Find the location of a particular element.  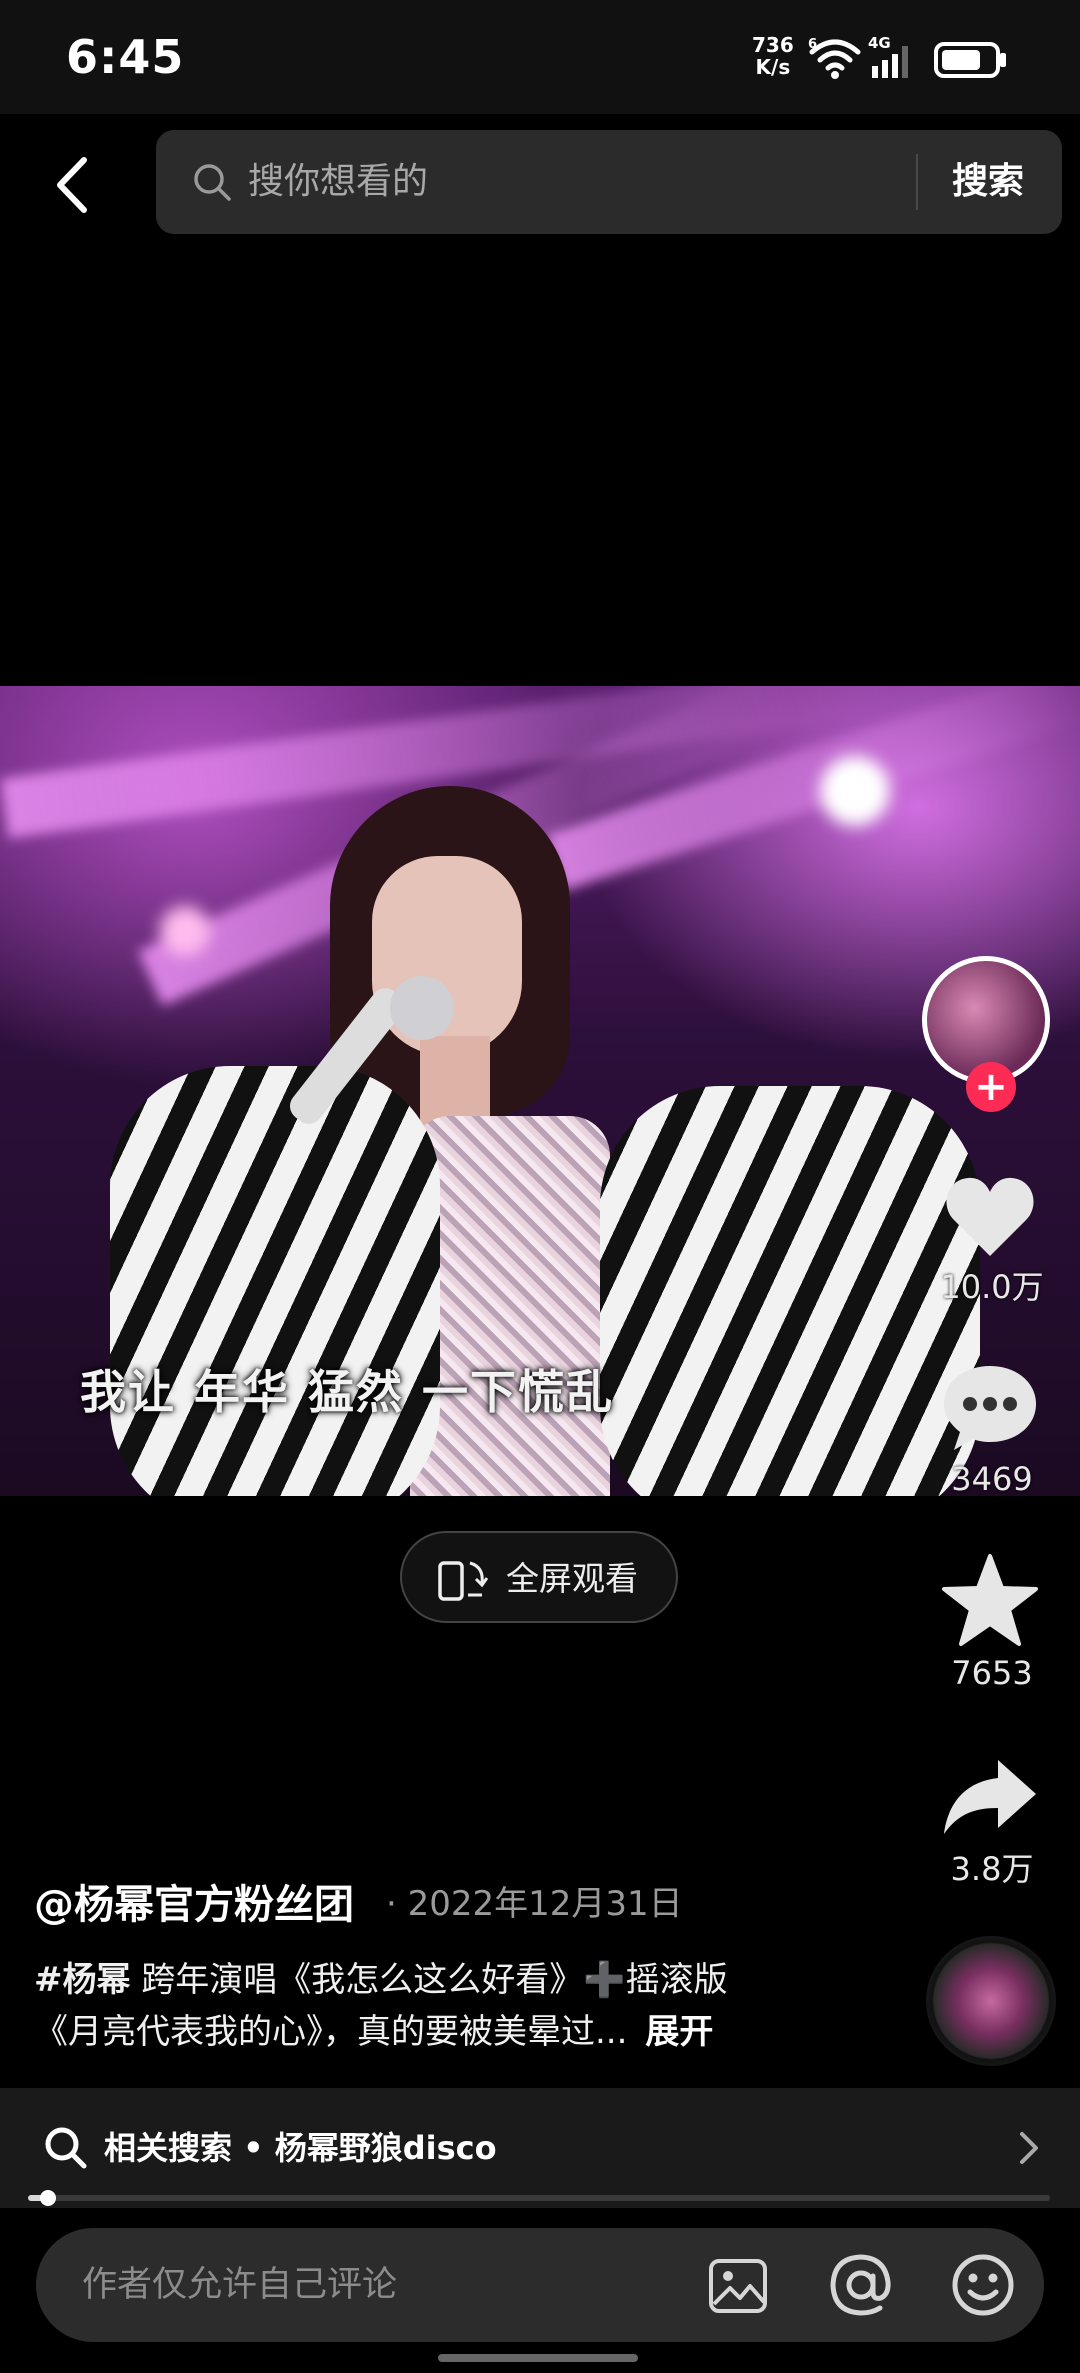

hashtag-link: #杨幂 is located at coordinates (82, 1980).